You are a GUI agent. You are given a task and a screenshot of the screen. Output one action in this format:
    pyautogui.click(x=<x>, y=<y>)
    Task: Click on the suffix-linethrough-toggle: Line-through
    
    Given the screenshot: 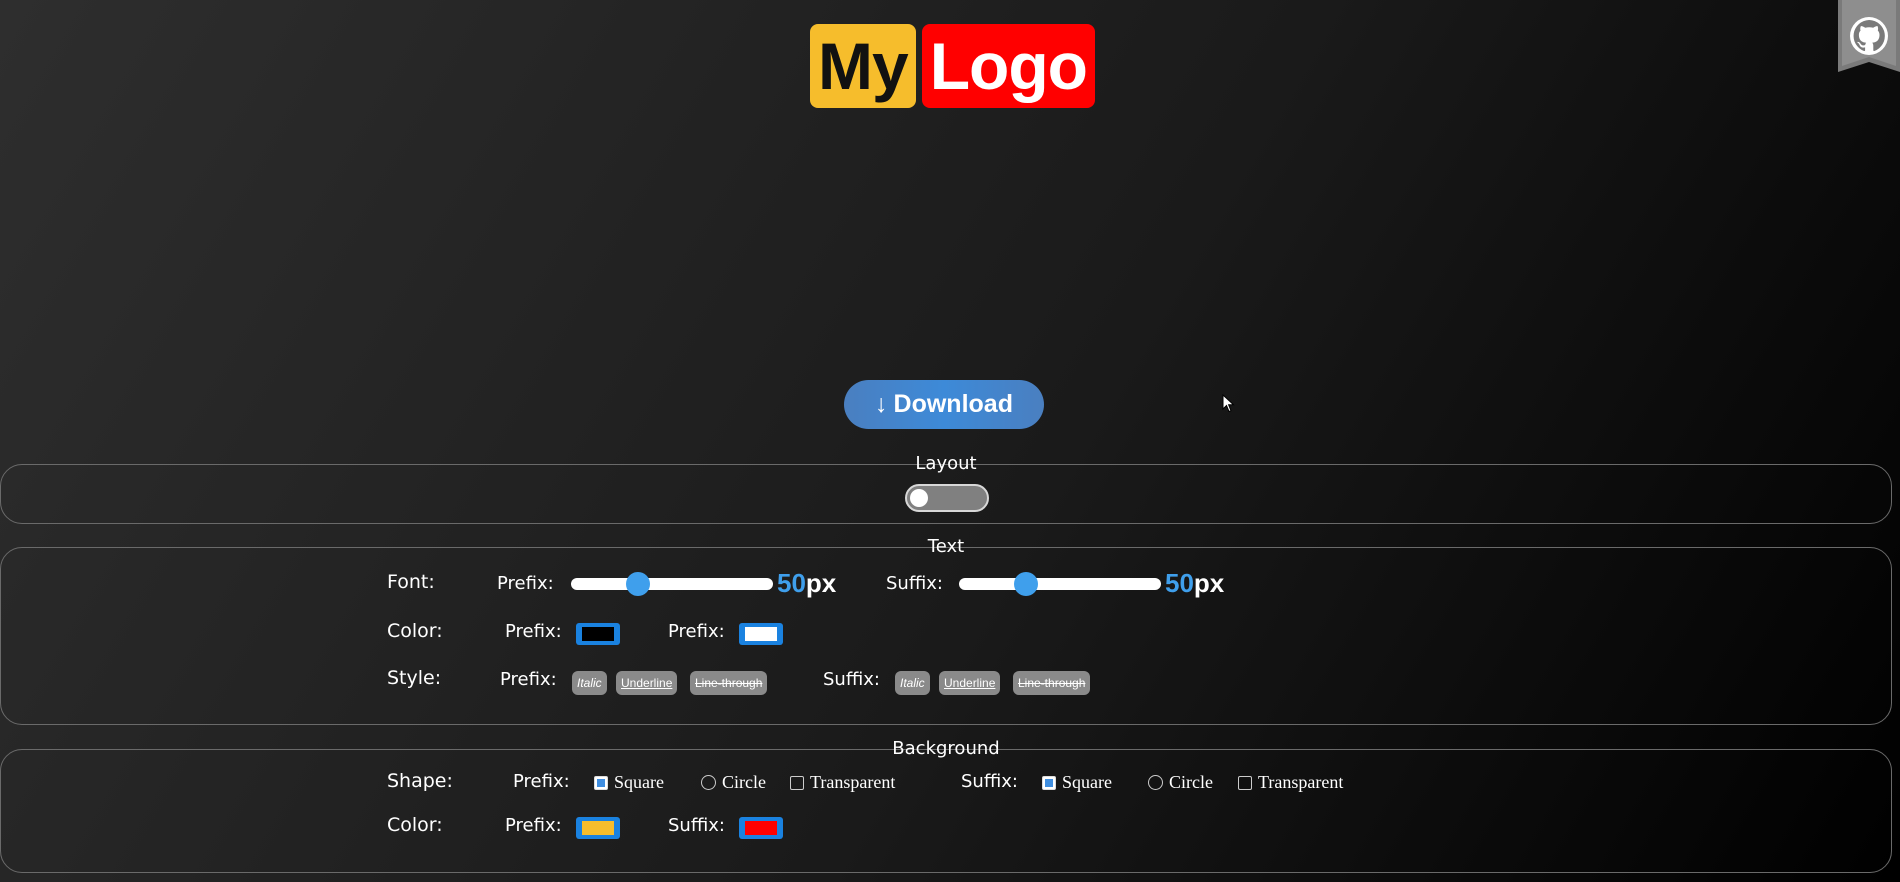 What is the action you would take?
    pyautogui.click(x=1052, y=683)
    